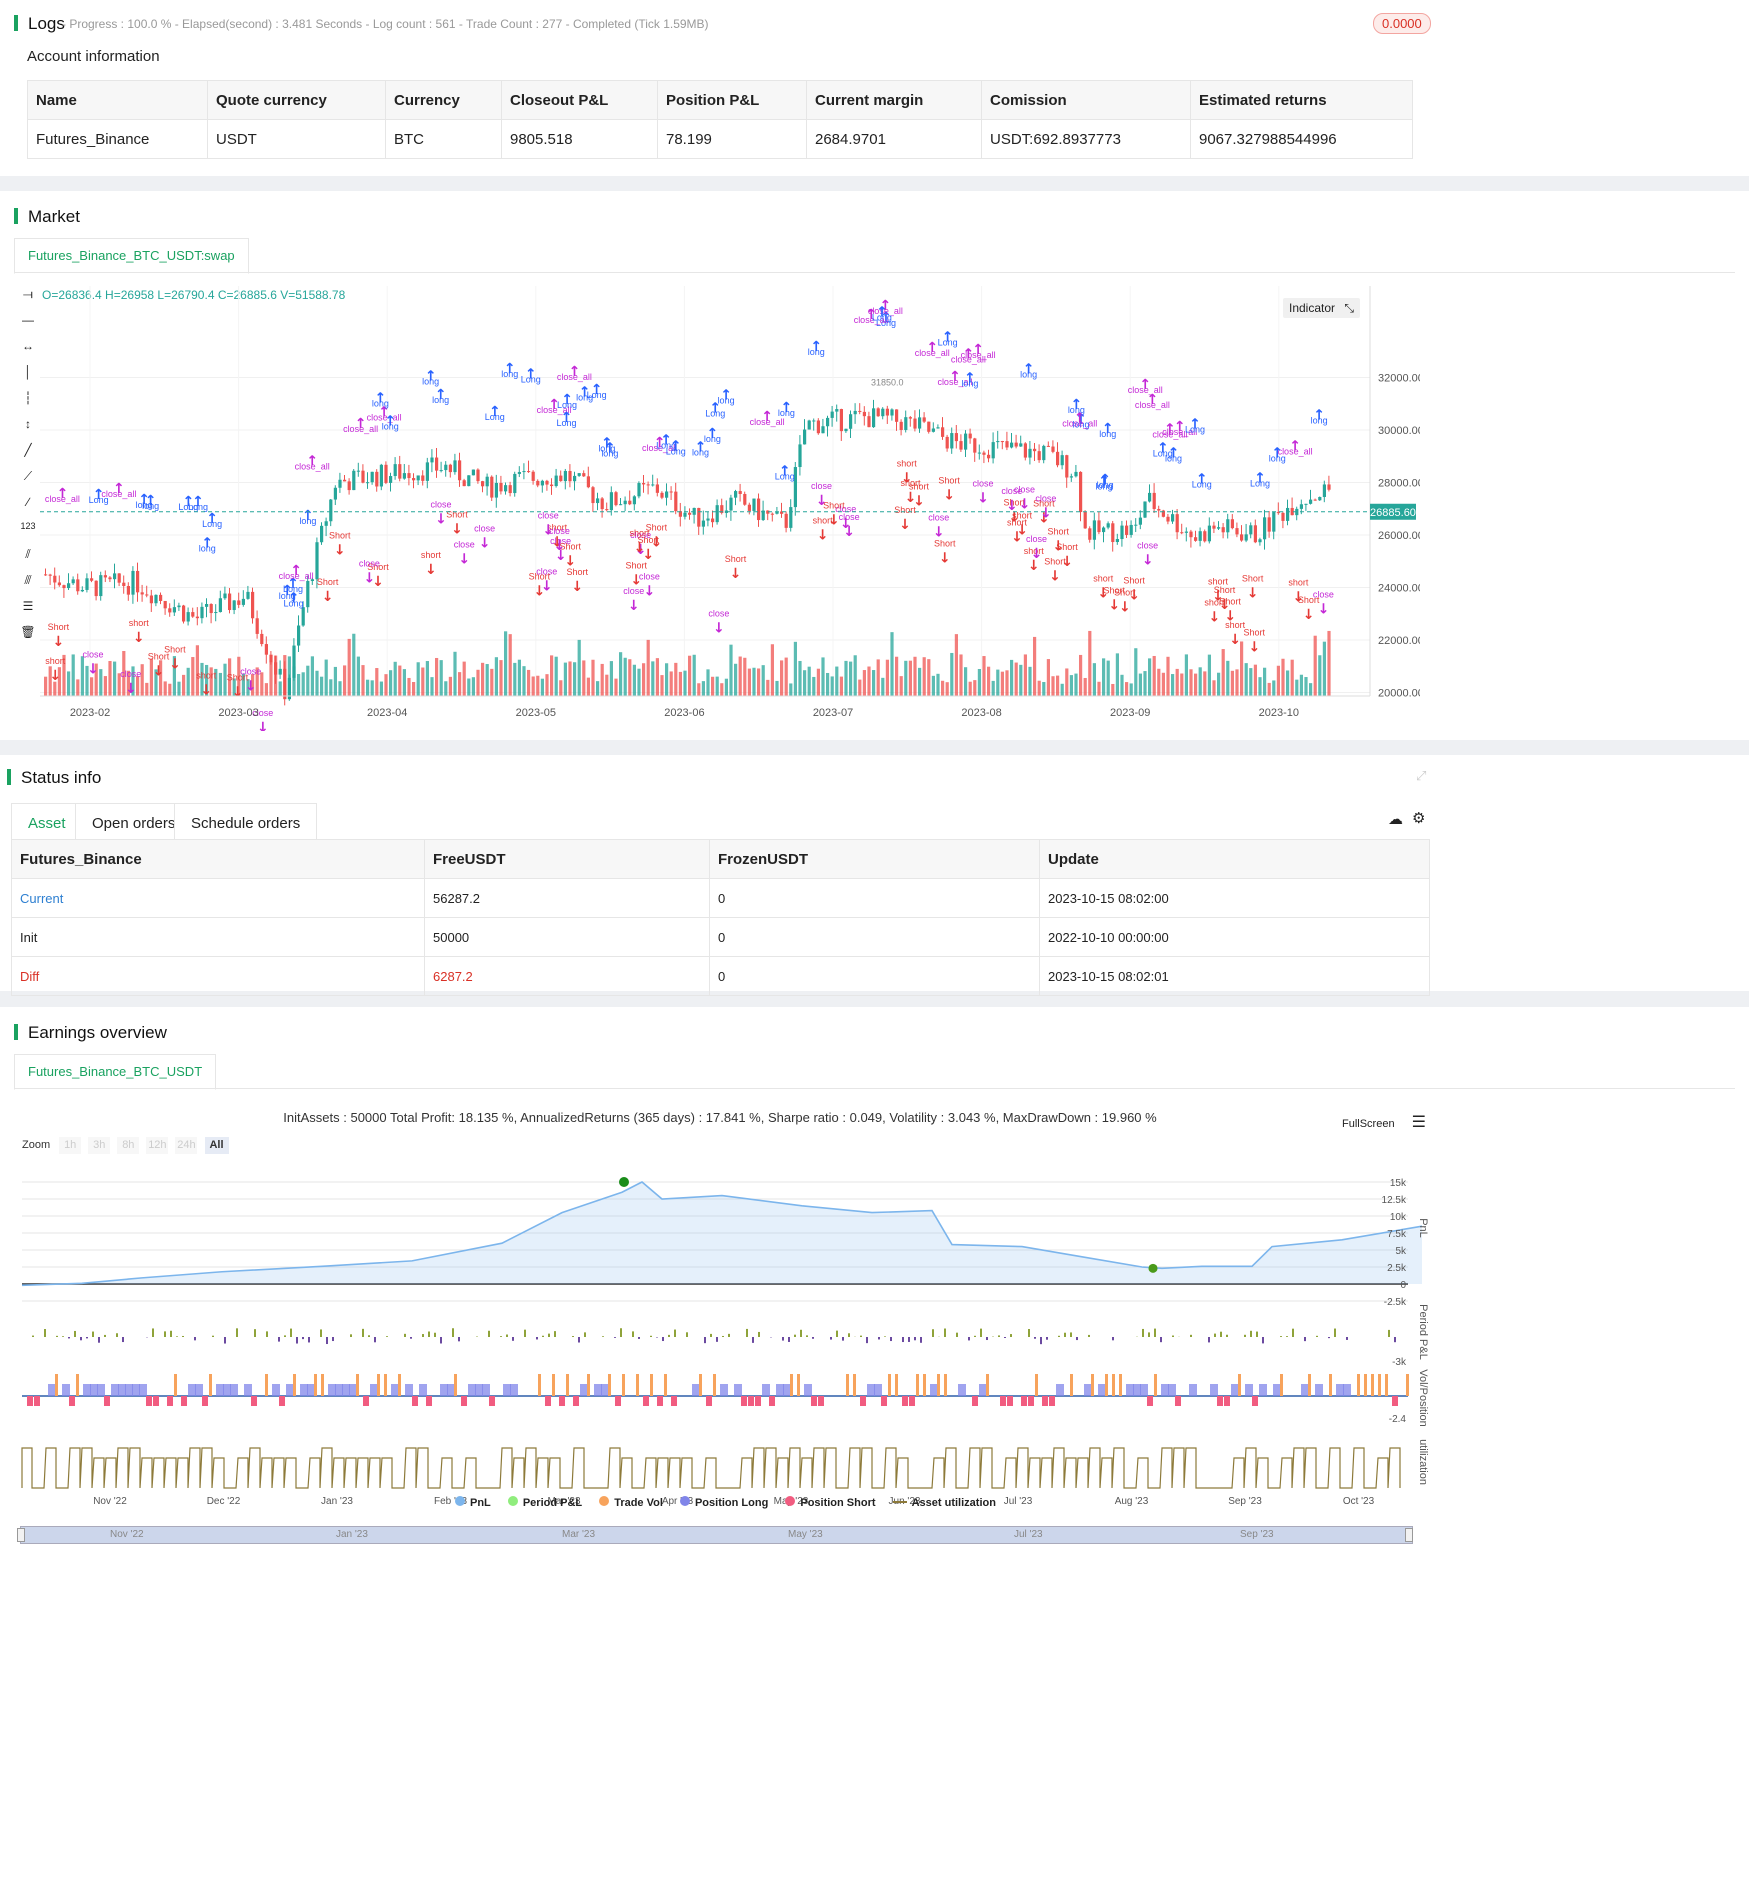  What do you see at coordinates (21, 1535) in the screenshot?
I see `navigator-handle-left` at bounding box center [21, 1535].